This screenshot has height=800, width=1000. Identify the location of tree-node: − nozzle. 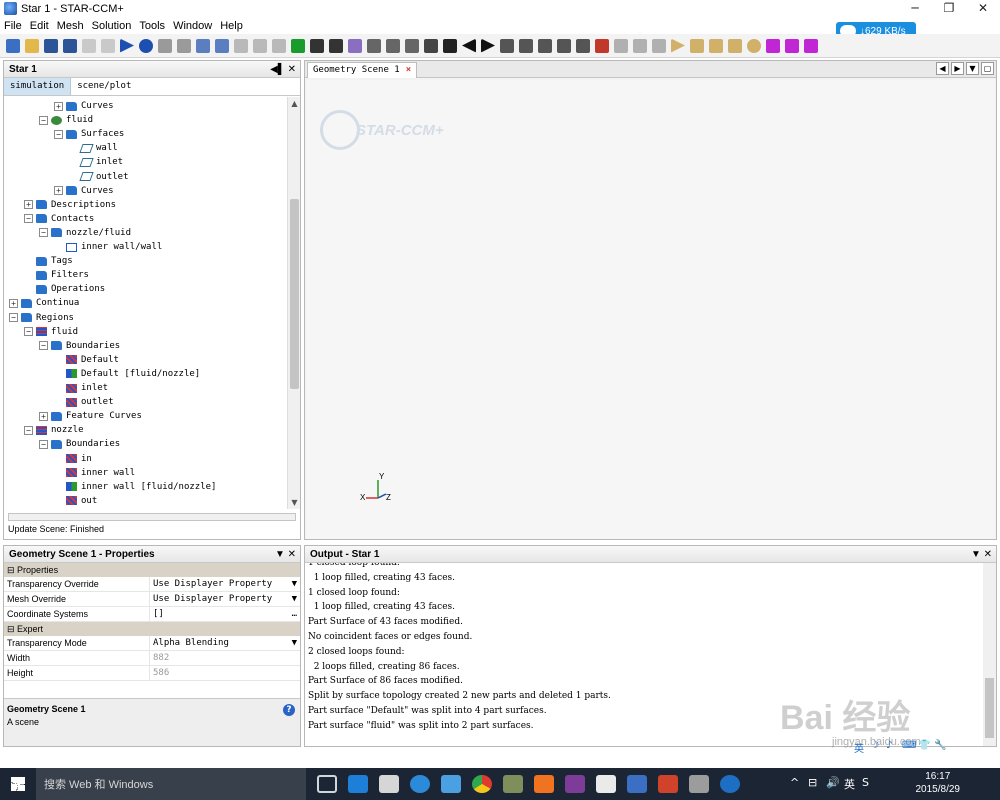
(54, 430).